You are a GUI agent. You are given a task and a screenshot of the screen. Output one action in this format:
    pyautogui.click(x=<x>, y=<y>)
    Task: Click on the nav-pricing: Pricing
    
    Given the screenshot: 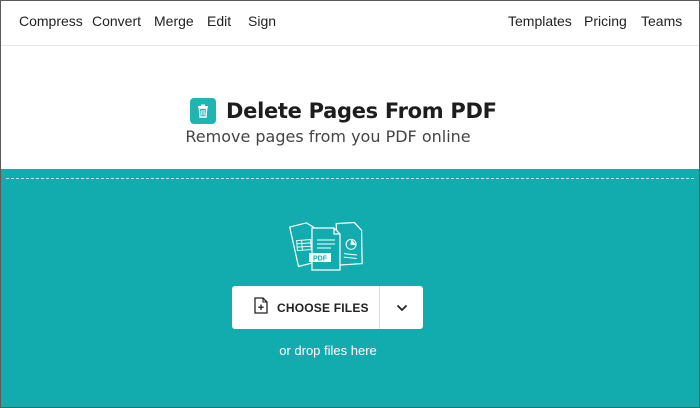 What is the action you would take?
    pyautogui.click(x=605, y=21)
    